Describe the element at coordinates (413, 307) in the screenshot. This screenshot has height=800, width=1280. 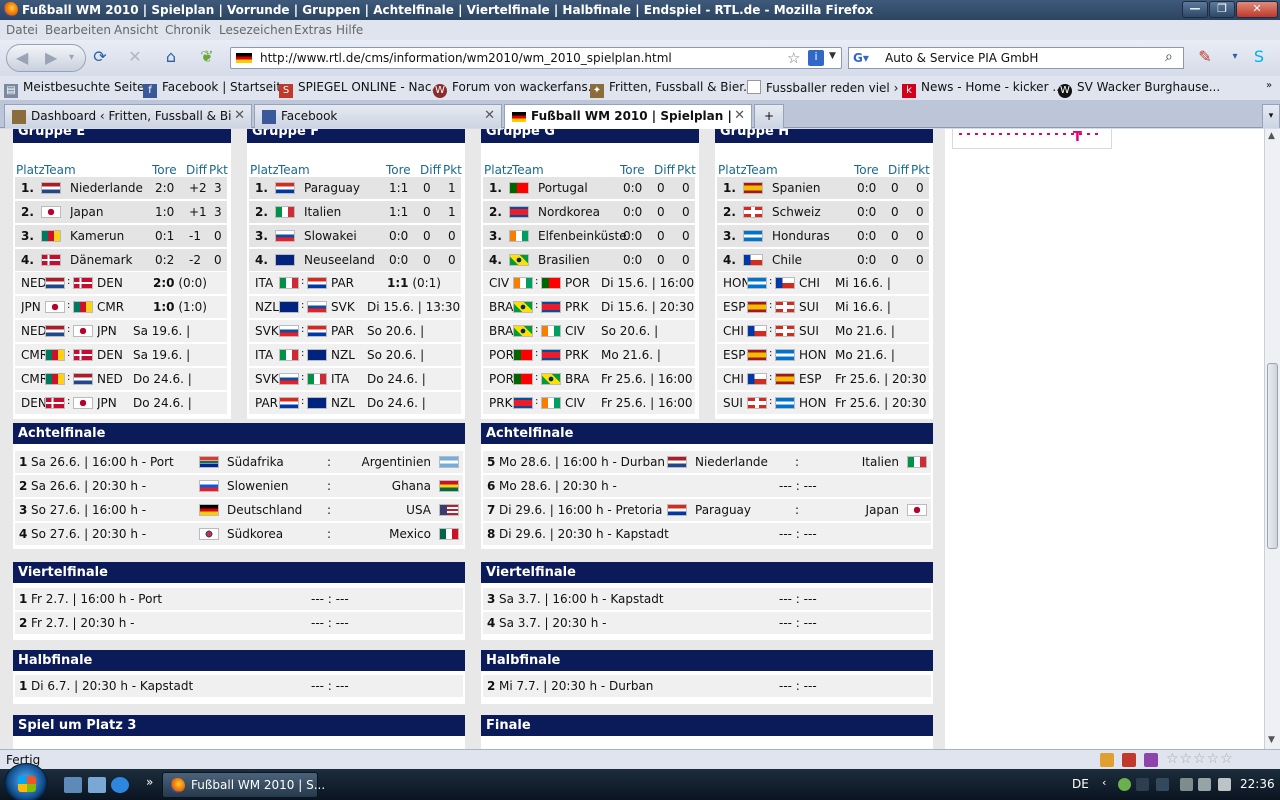
I see `match-result: Di 15.6. | 13:30` at that location.